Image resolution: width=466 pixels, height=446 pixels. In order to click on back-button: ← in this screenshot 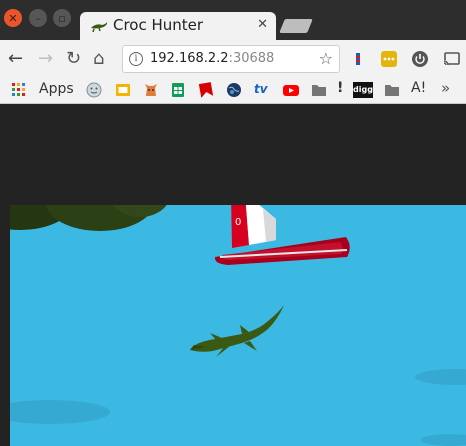, I will do `click(15, 59)`.